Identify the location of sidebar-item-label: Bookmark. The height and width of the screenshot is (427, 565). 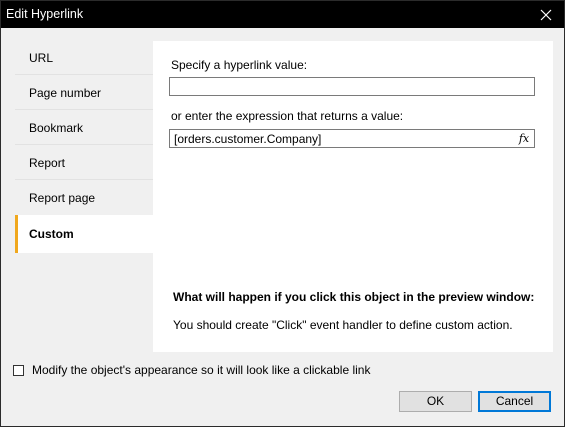
(56, 128).